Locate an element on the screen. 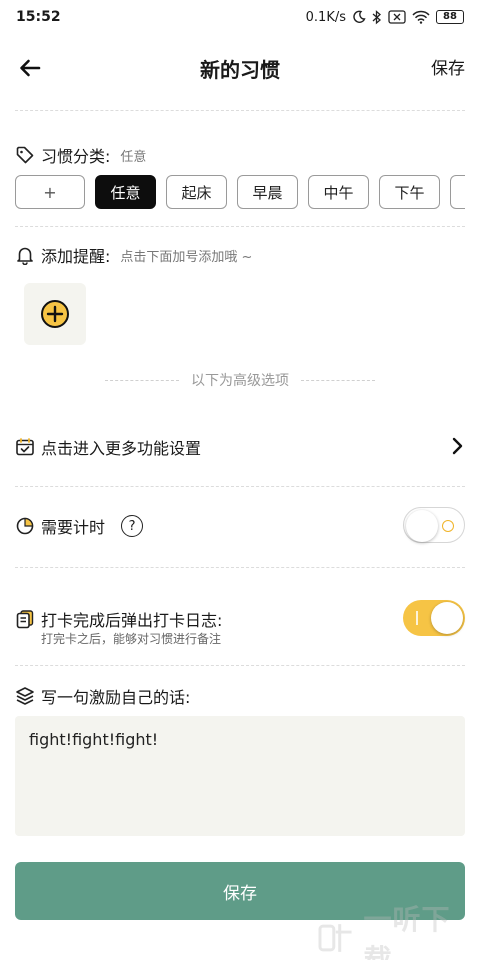 This screenshot has height=960, width=480. advanced-line-left is located at coordinates (142, 380).